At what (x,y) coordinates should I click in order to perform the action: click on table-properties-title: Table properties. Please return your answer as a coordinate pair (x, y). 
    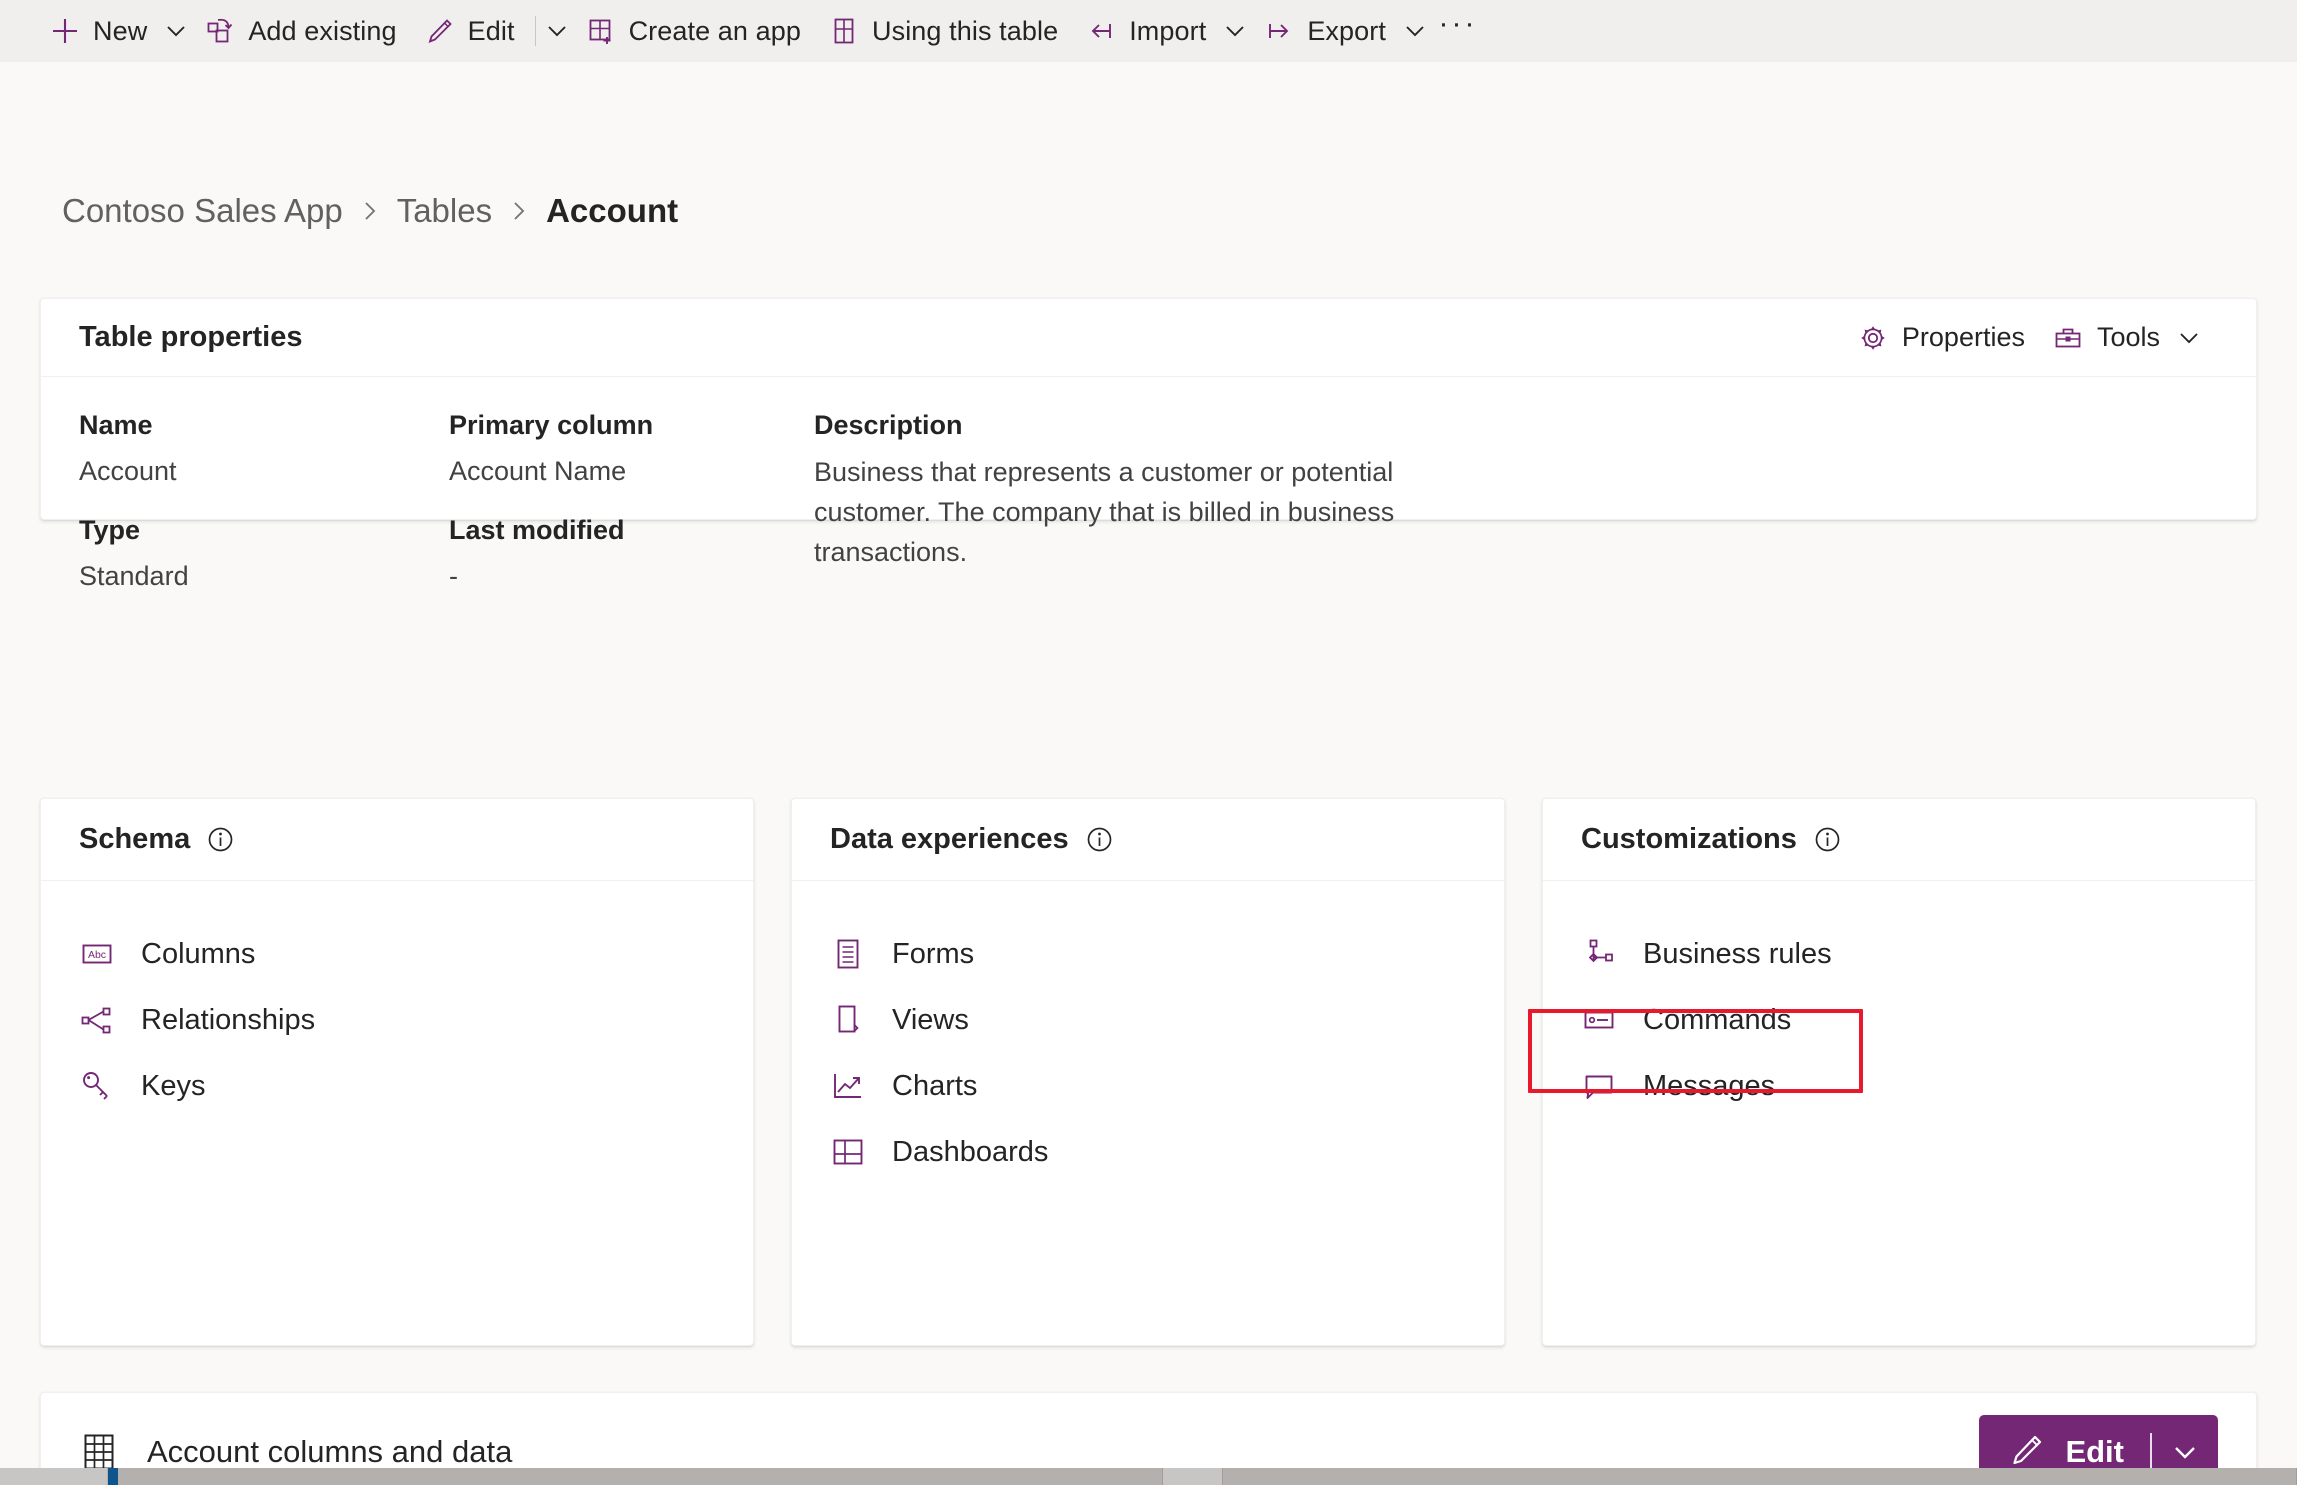
    Looking at the image, I should click on (191, 337).